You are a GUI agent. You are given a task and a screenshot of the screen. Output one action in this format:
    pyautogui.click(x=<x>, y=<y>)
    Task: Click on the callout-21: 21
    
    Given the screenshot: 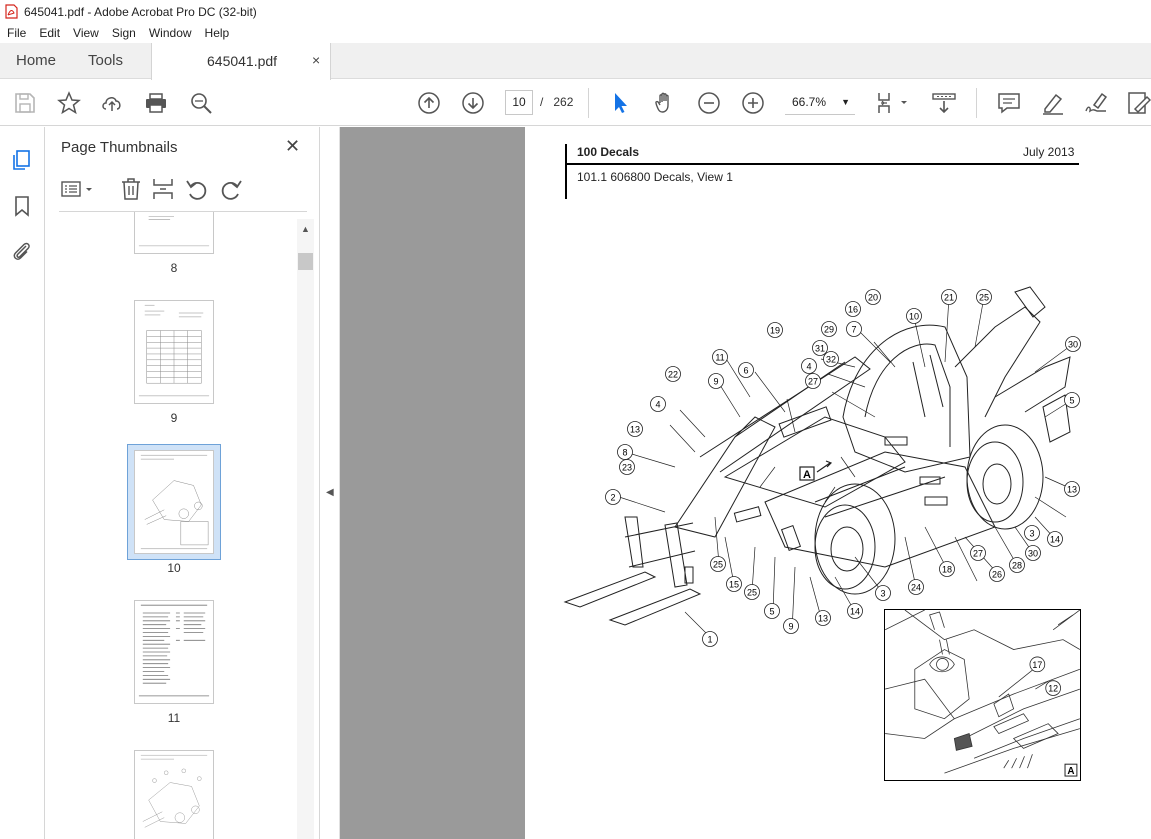 What is the action you would take?
    pyautogui.click(x=949, y=297)
    